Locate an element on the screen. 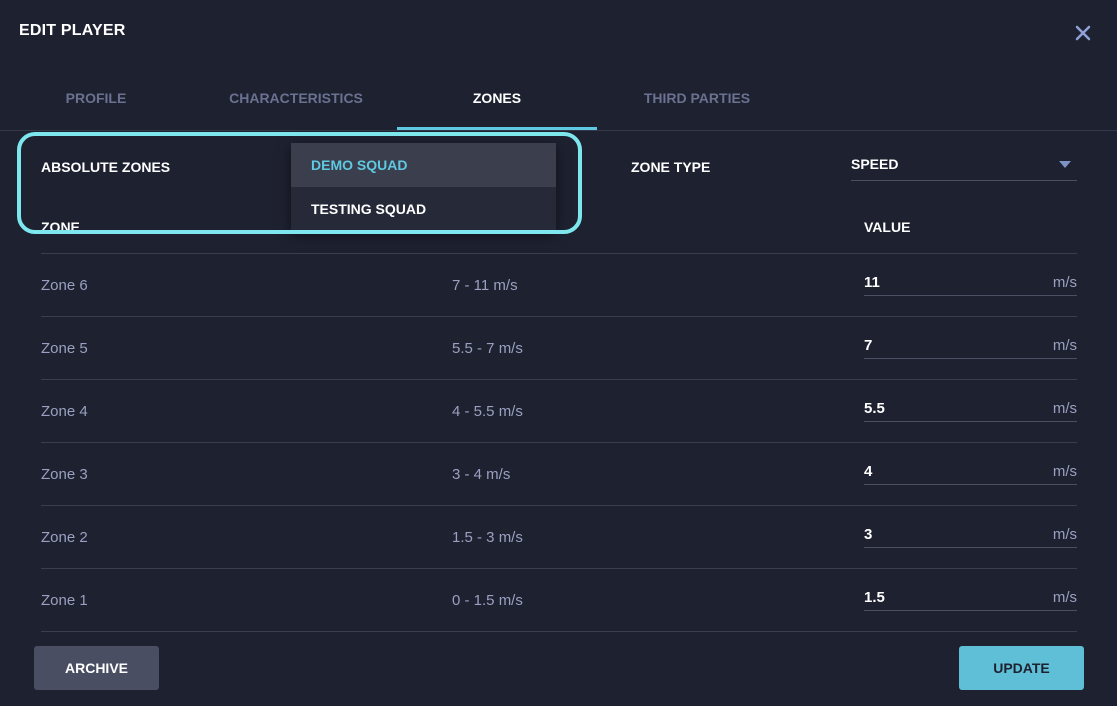  update-button: UPDATE is located at coordinates (1021, 668).